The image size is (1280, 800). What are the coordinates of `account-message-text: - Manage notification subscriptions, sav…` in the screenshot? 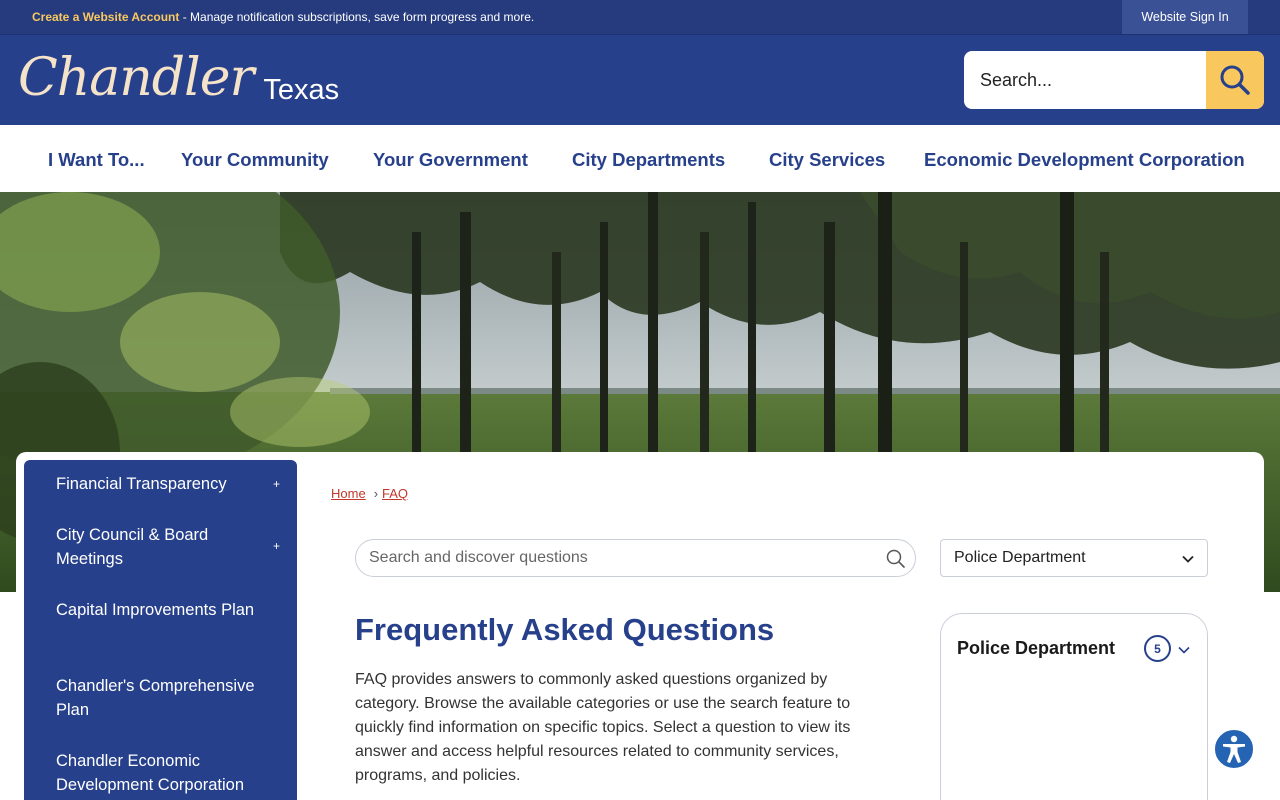 It's located at (357, 17).